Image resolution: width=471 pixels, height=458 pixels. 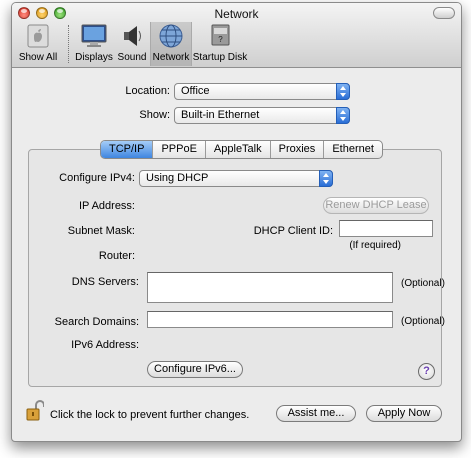 What do you see at coordinates (293, 231) in the screenshot?
I see `dhcp-client-id-label: DHCP Client ID:` at bounding box center [293, 231].